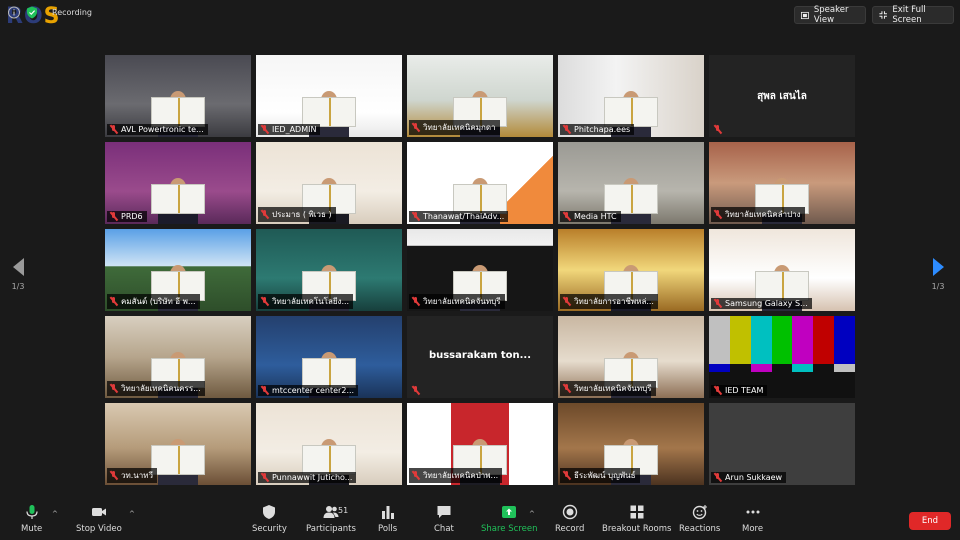  Describe the element at coordinates (637, 512) in the screenshot. I see `breakout-rooms-icon` at that location.